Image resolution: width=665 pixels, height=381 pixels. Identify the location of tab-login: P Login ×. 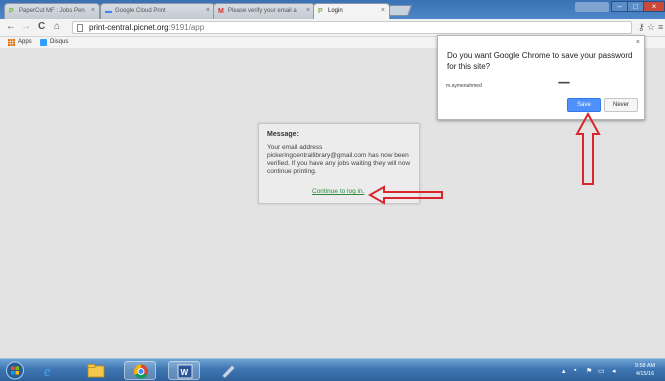
(351, 11).